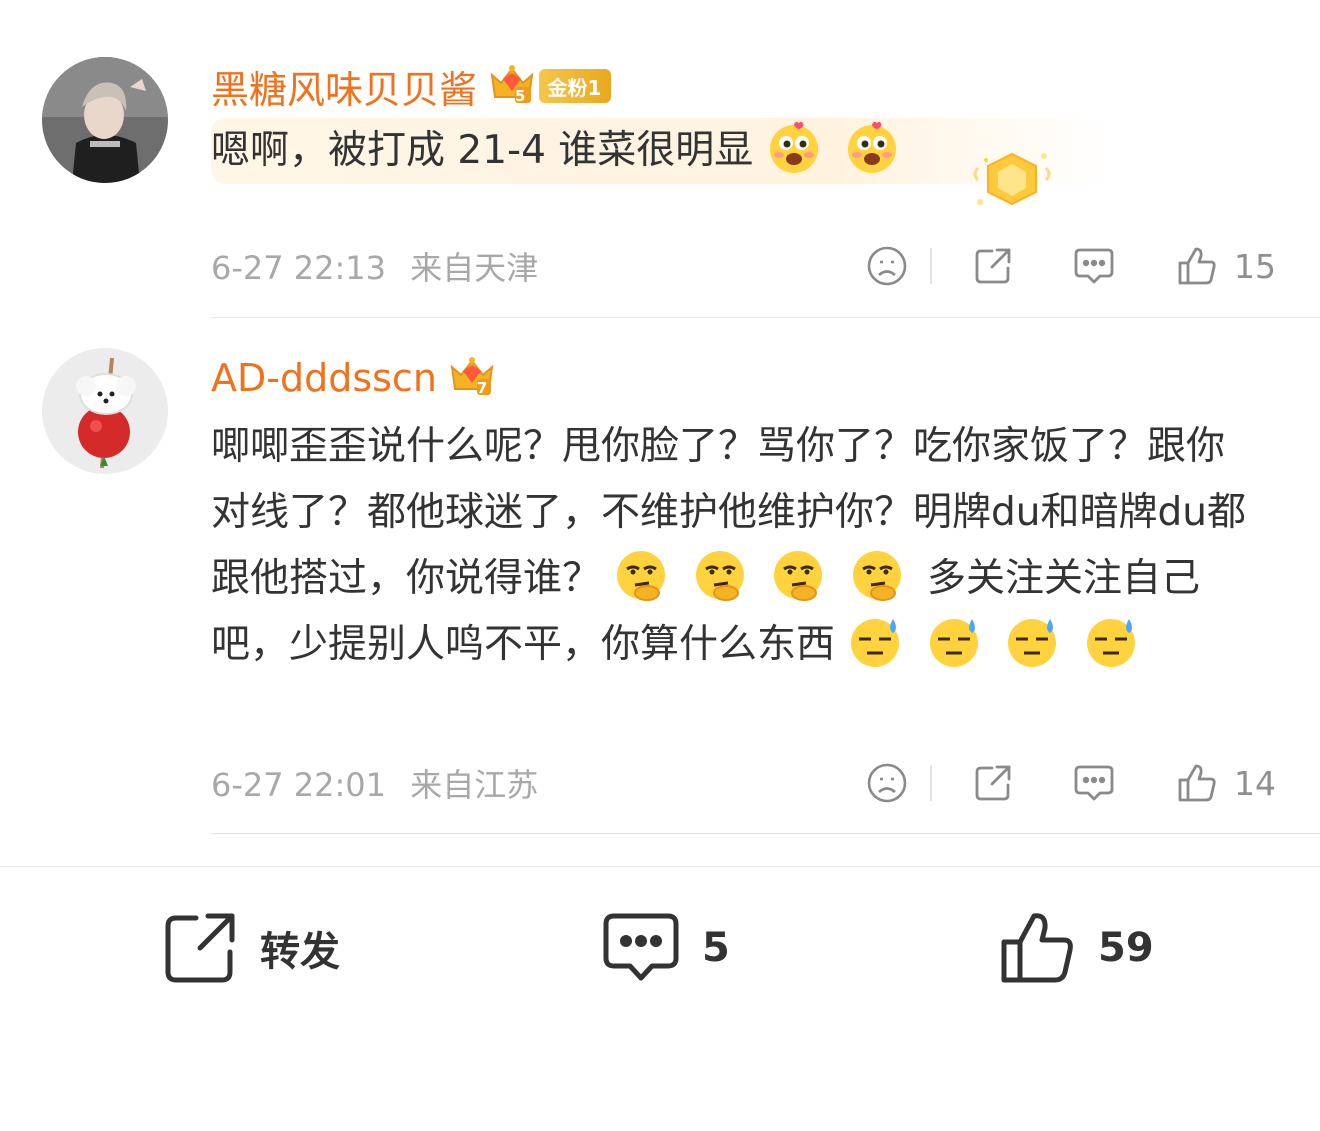 The image size is (1320, 1131). Describe the element at coordinates (1126, 948) in the screenshot. I see `like-count: 59` at that location.